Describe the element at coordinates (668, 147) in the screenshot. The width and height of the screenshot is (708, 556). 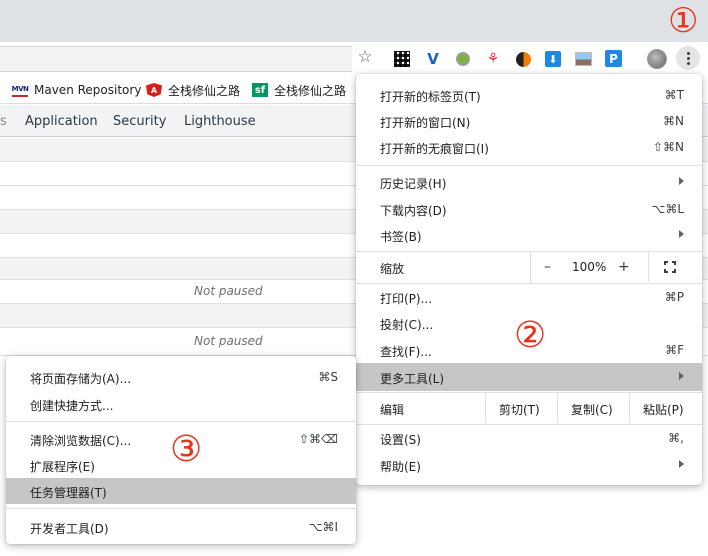
I see `menu-item-shortcut: ⇧⌘N` at that location.